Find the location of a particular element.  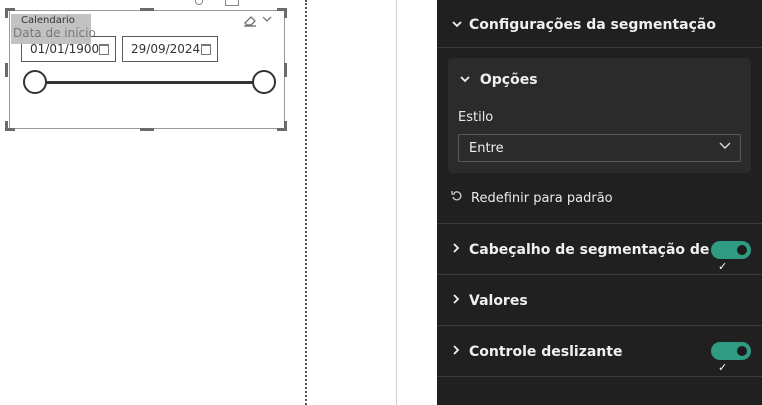

slider-end-handle is located at coordinates (264, 82).